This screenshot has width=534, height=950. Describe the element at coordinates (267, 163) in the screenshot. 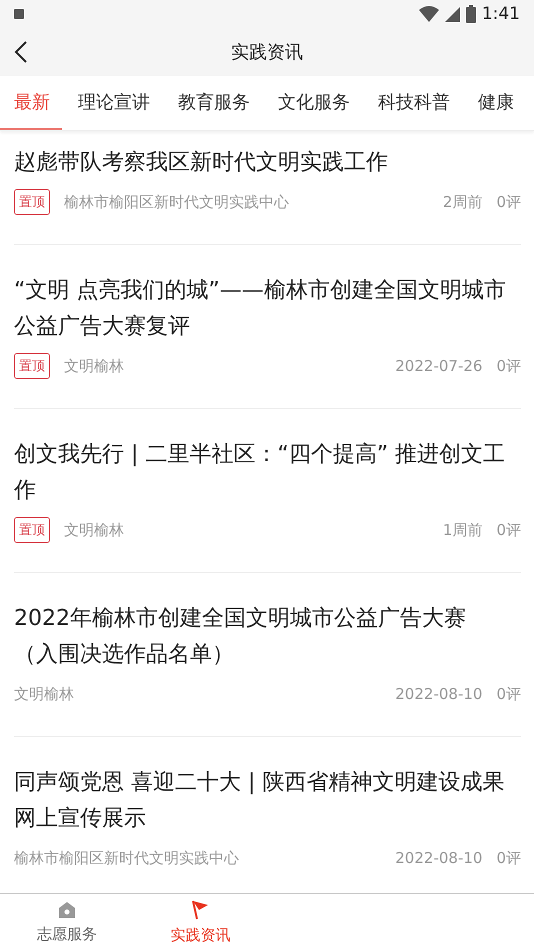

I see `article-title: 赵彪带队考察我区新时代文明实践工作` at that location.